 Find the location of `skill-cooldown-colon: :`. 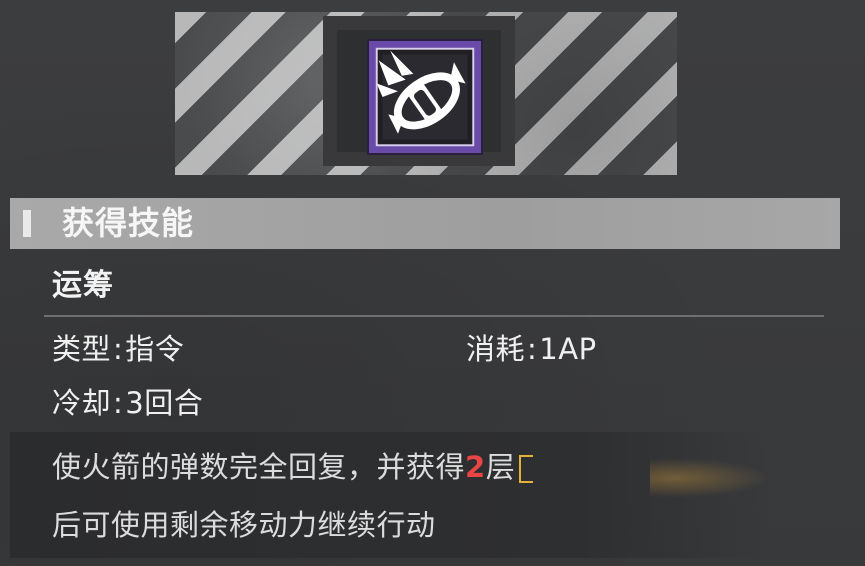

skill-cooldown-colon: : is located at coordinates (118, 403).